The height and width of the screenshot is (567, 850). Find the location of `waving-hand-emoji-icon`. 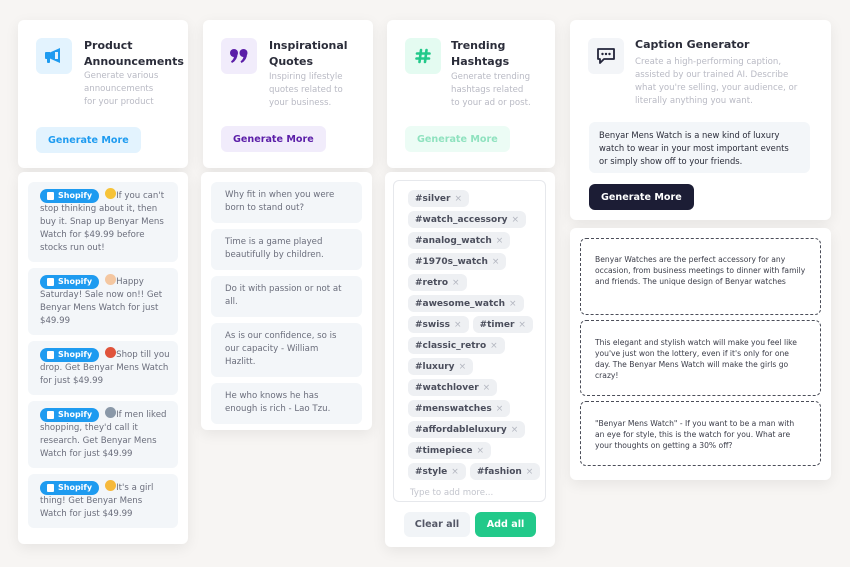

waving-hand-emoji-icon is located at coordinates (111, 279).